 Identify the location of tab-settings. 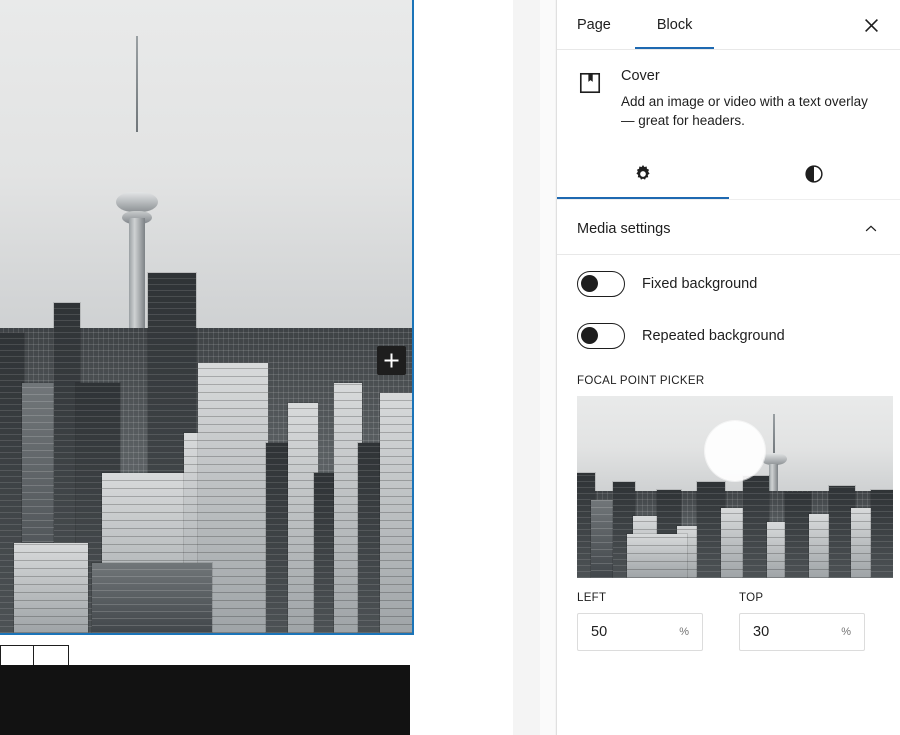
(643, 174).